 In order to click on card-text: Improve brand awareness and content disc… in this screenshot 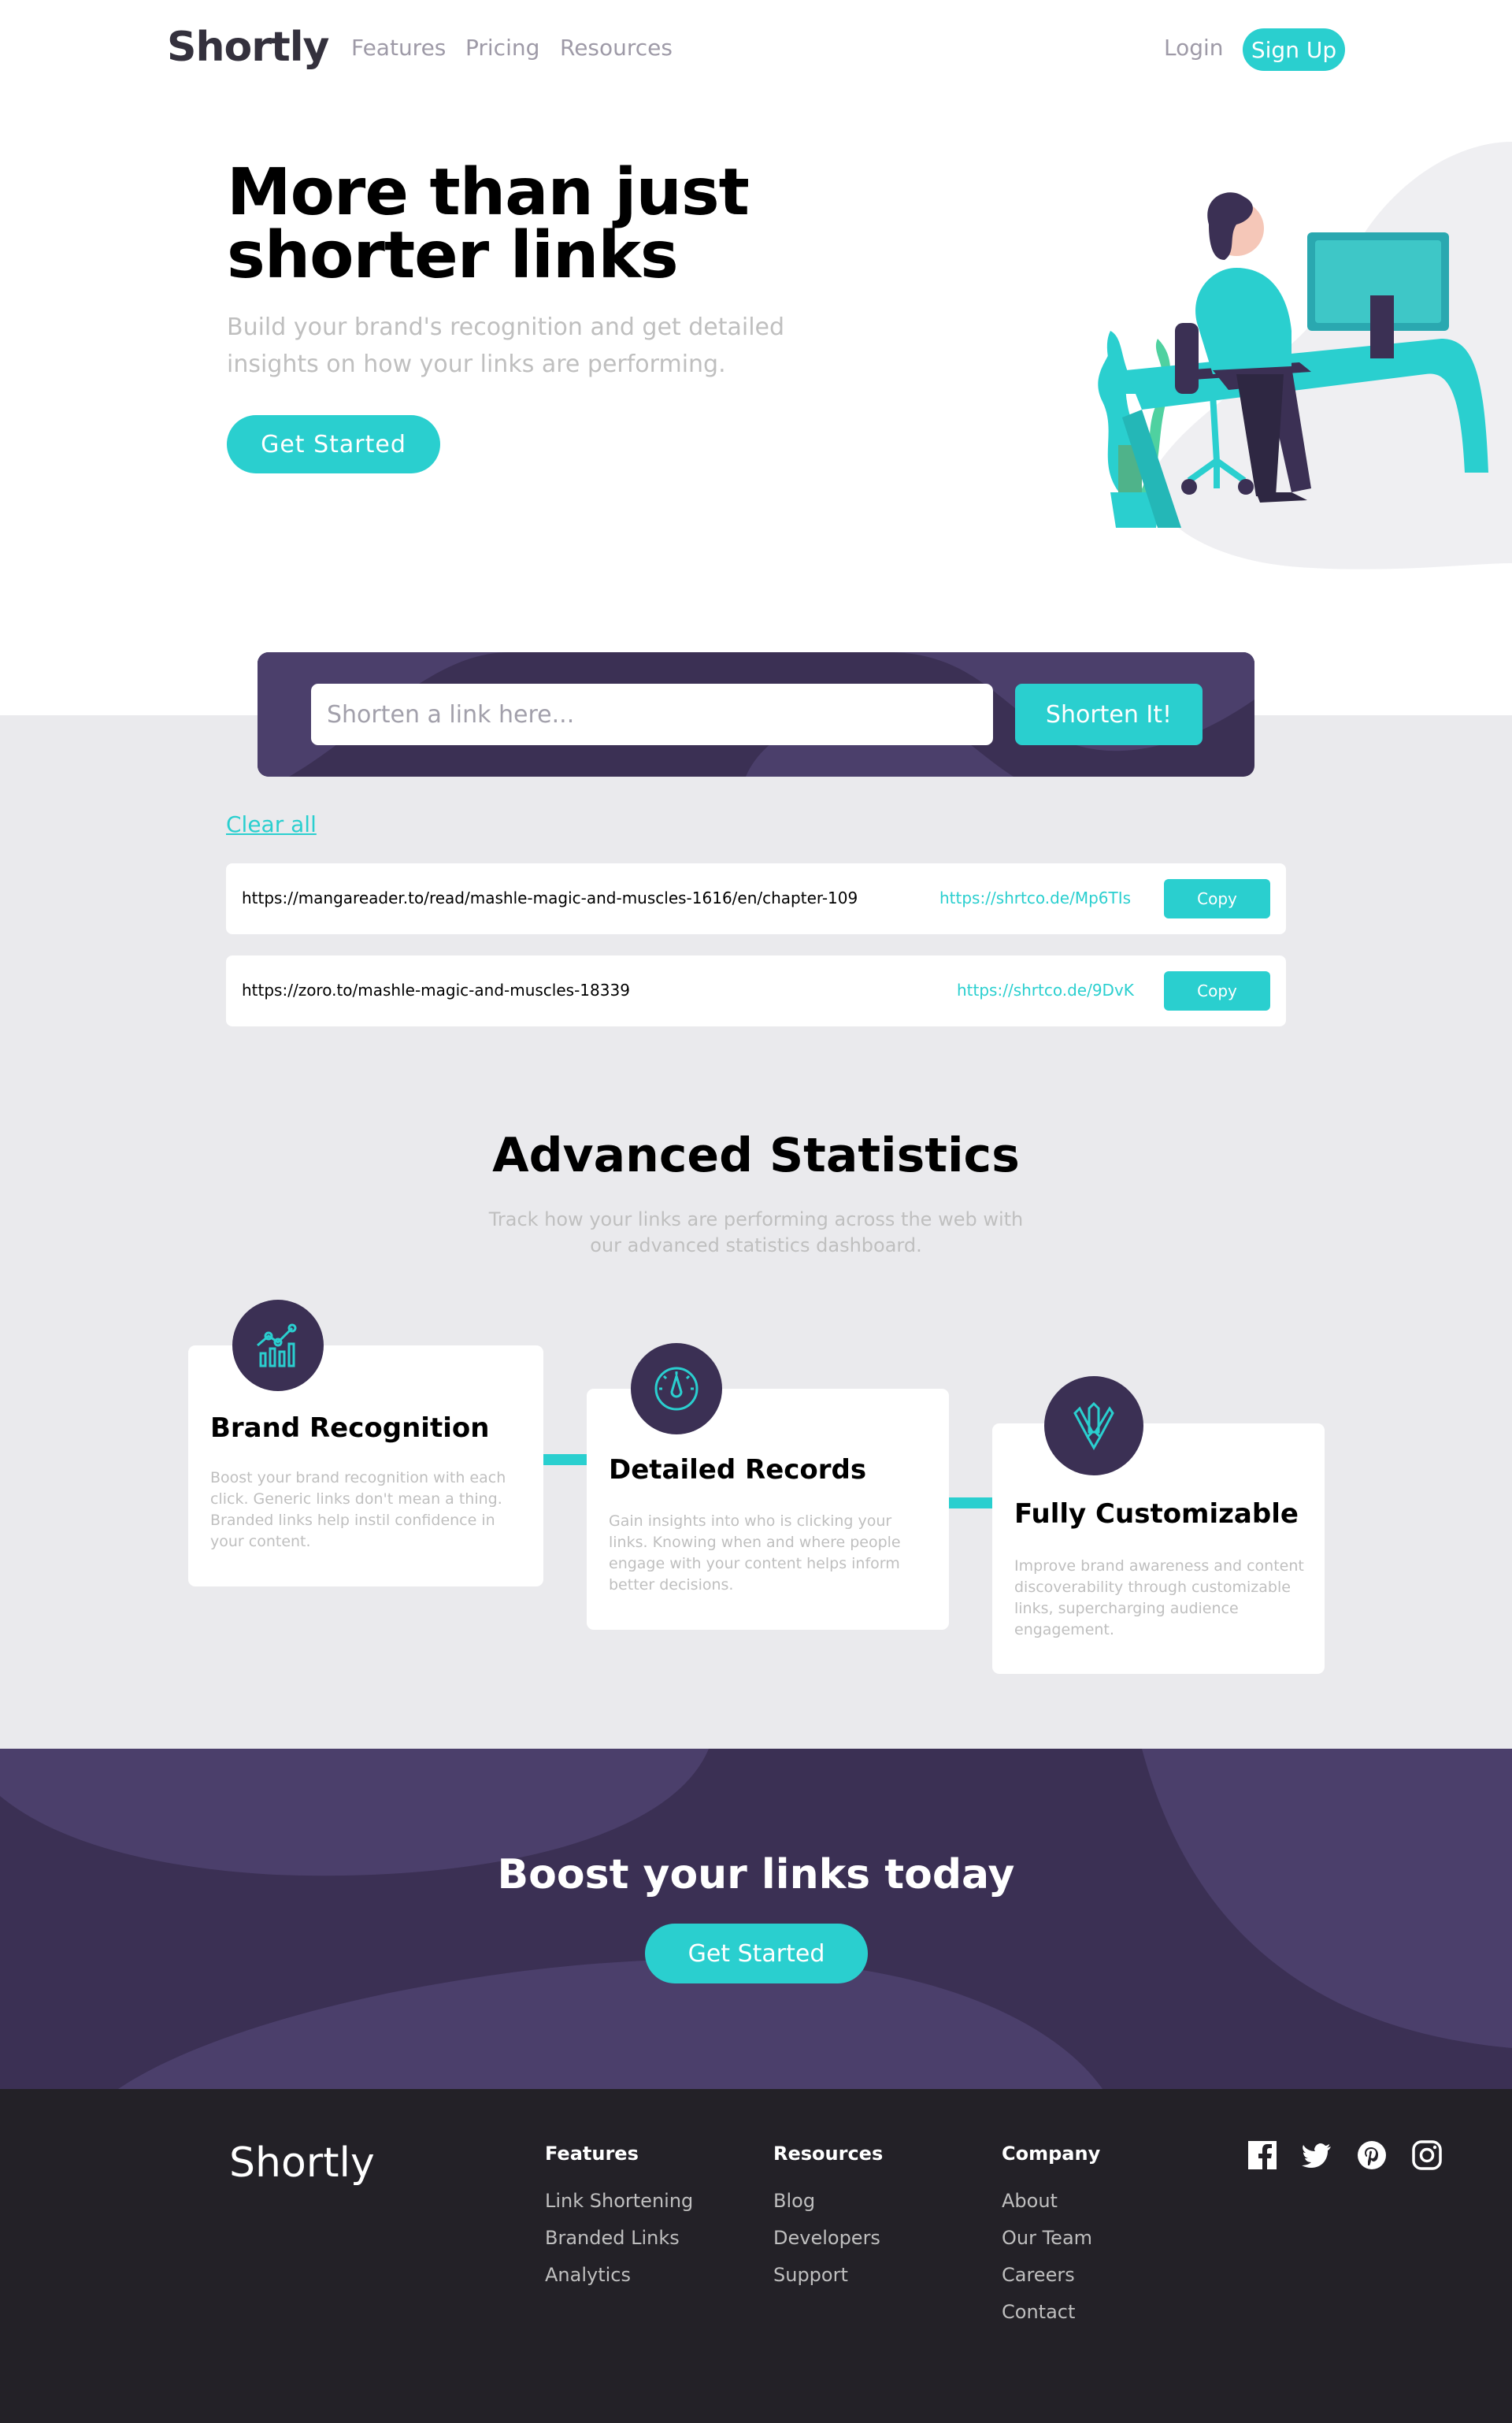, I will do `click(1159, 1597)`.